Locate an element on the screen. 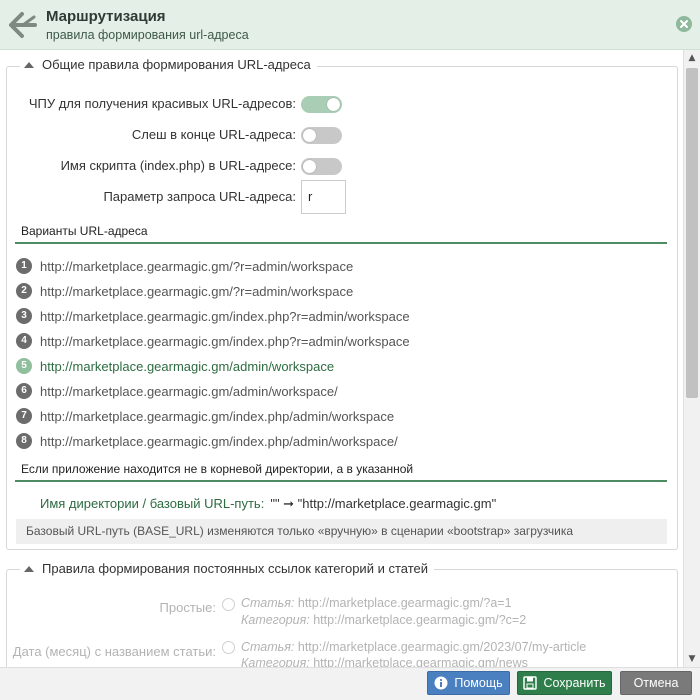 The image size is (700, 700). url-variant-number: 4 is located at coordinates (24, 341).